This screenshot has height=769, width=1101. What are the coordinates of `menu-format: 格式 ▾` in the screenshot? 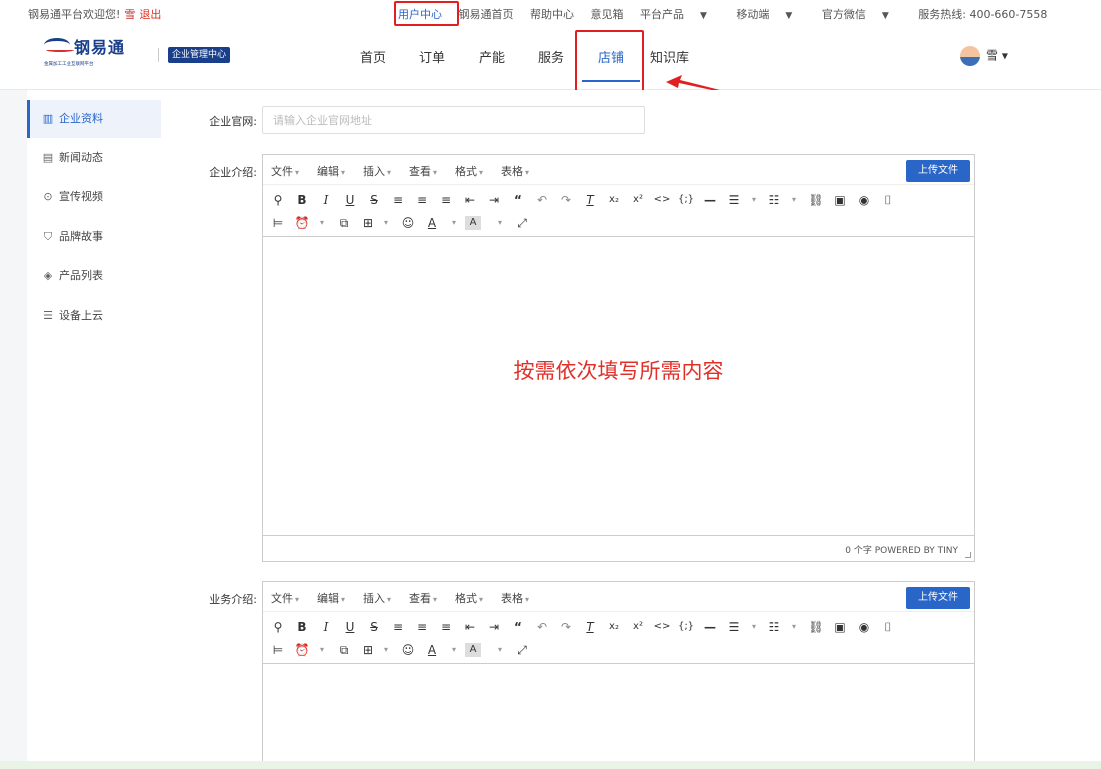 It's located at (469, 598).